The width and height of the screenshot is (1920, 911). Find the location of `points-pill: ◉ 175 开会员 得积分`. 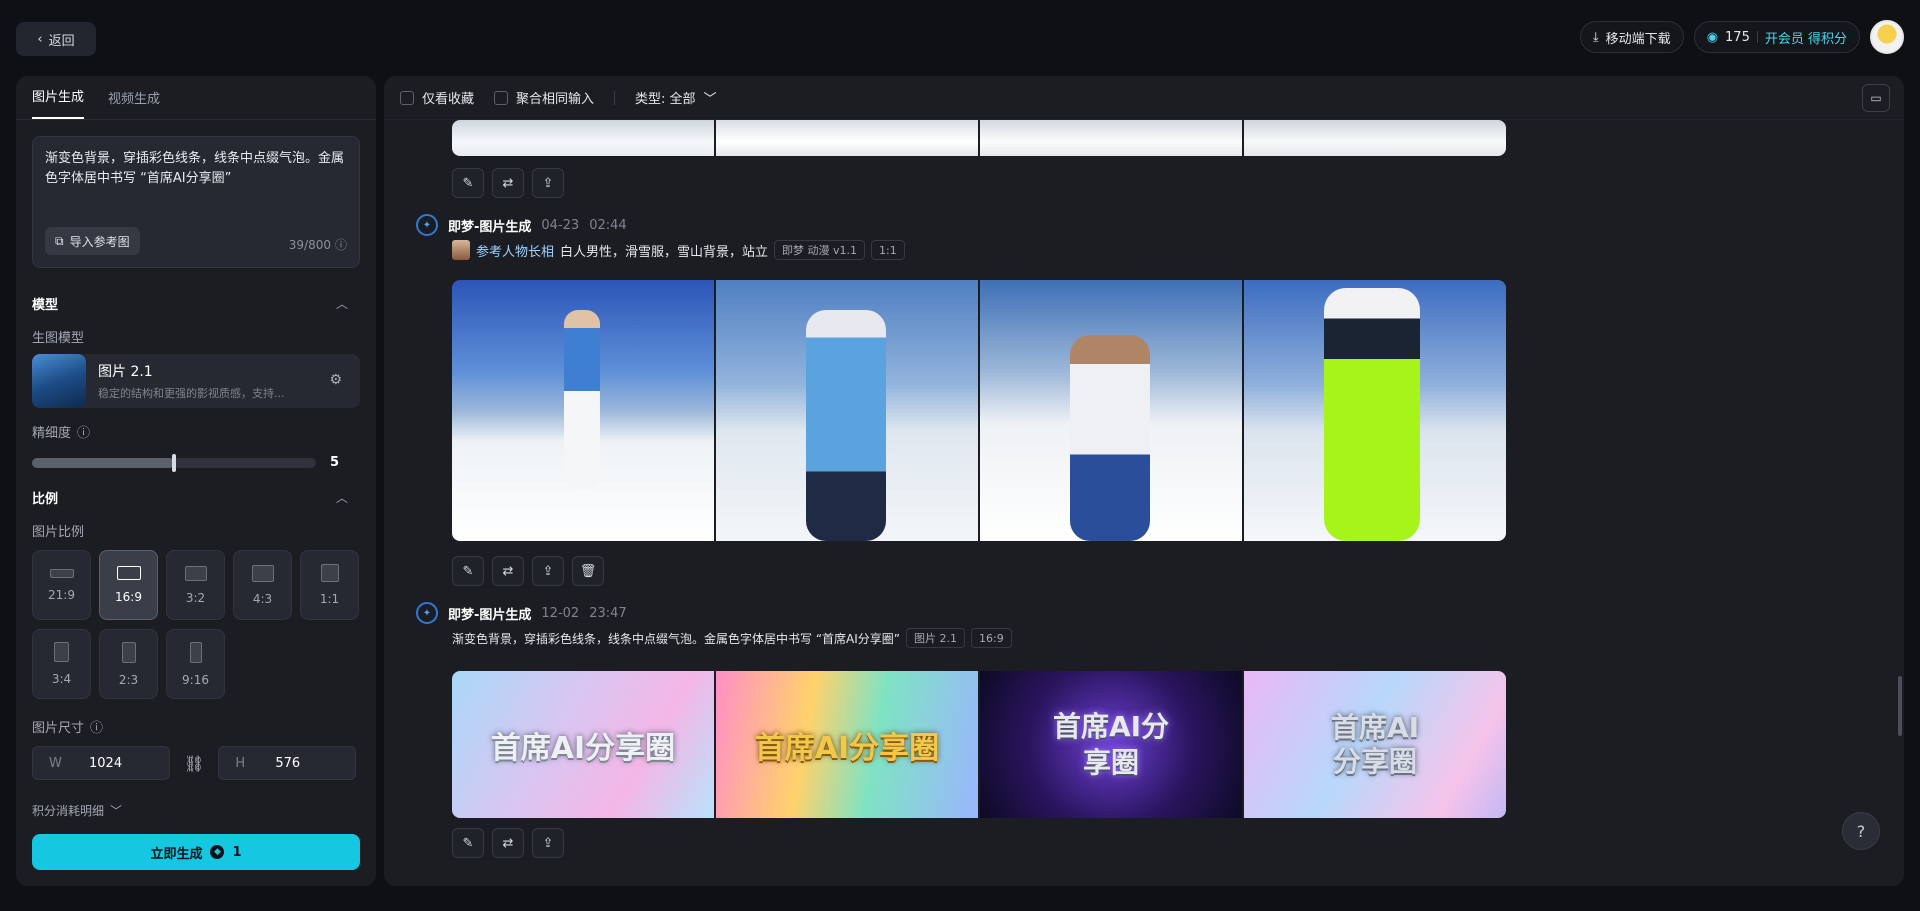

points-pill: ◉ 175 开会员 得积分 is located at coordinates (1776, 37).